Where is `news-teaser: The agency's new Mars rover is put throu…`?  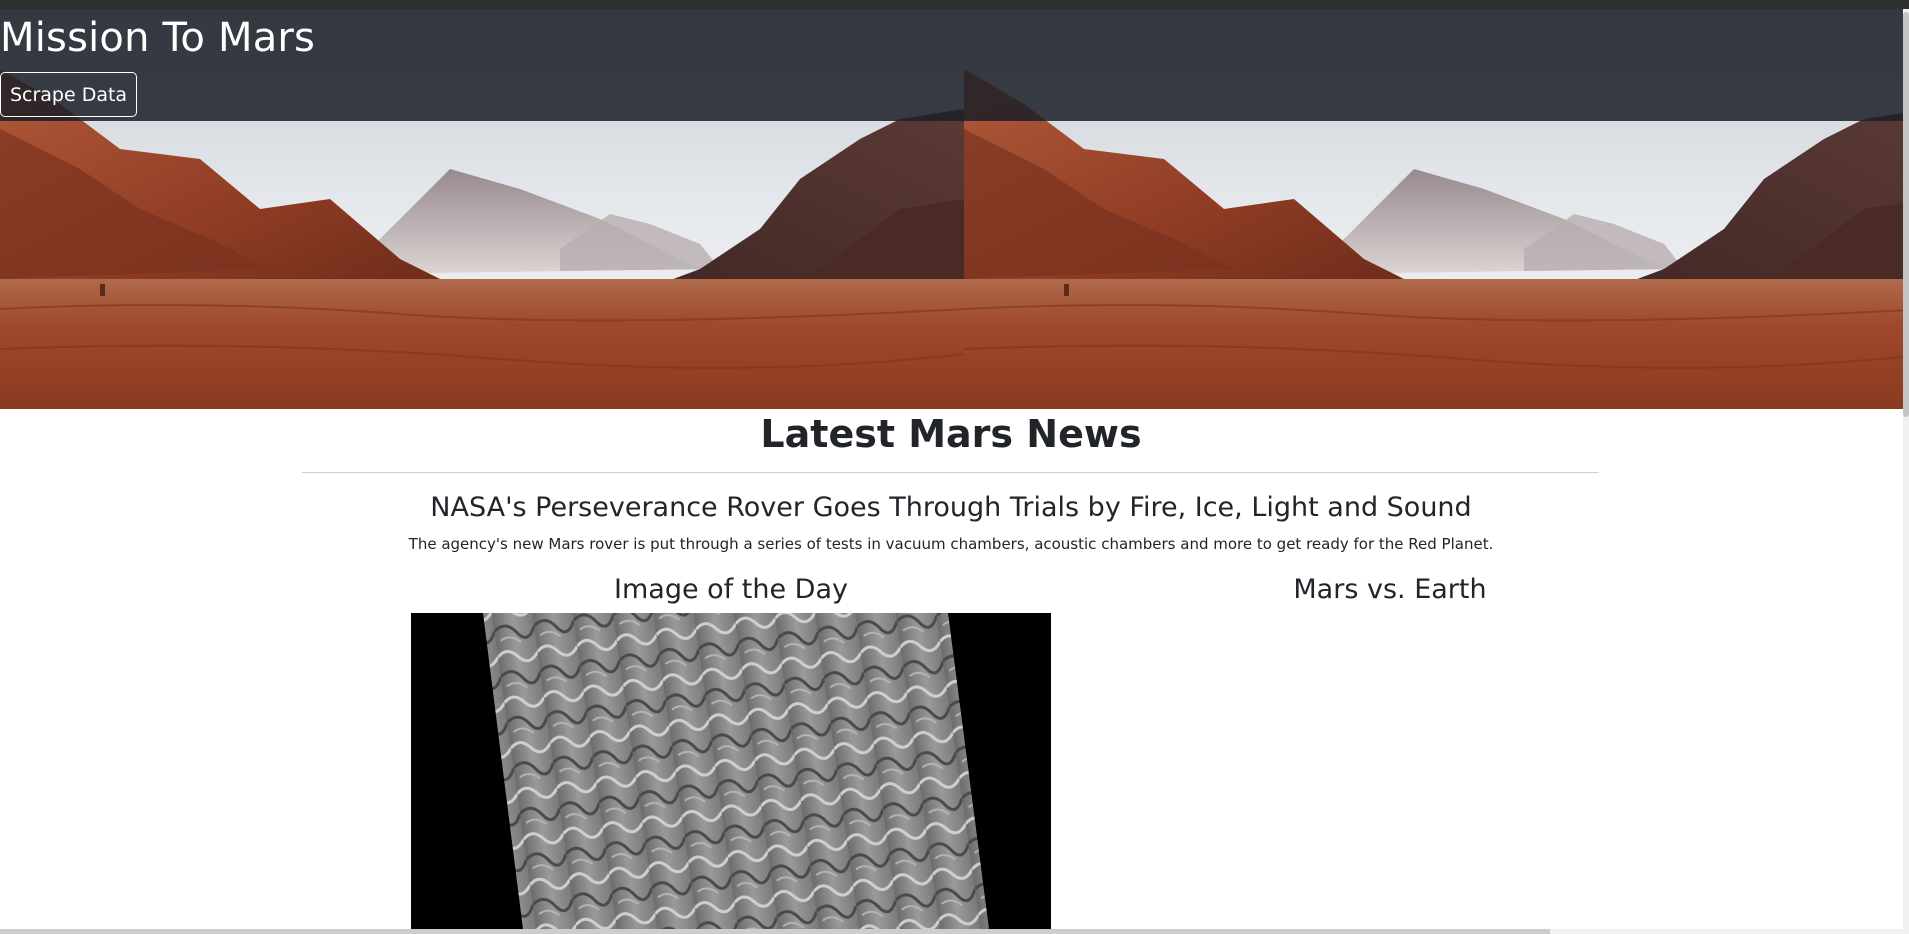 news-teaser: The agency's new Mars rover is put throu… is located at coordinates (951, 544).